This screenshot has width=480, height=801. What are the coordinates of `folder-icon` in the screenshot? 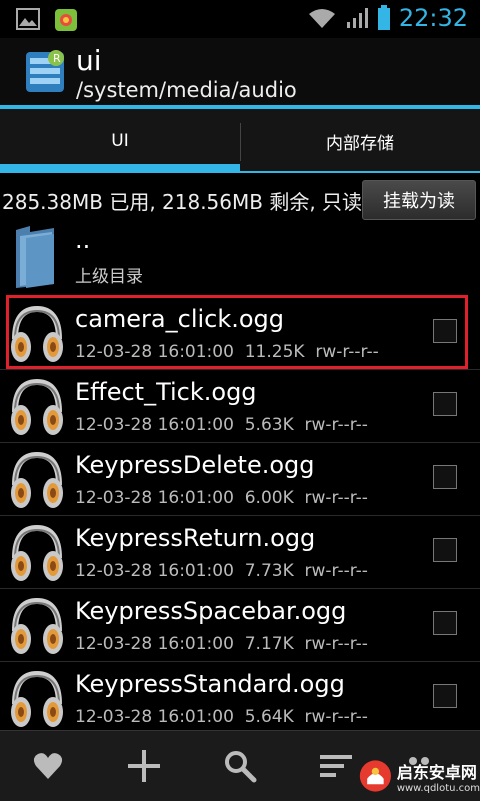 It's located at (35, 257).